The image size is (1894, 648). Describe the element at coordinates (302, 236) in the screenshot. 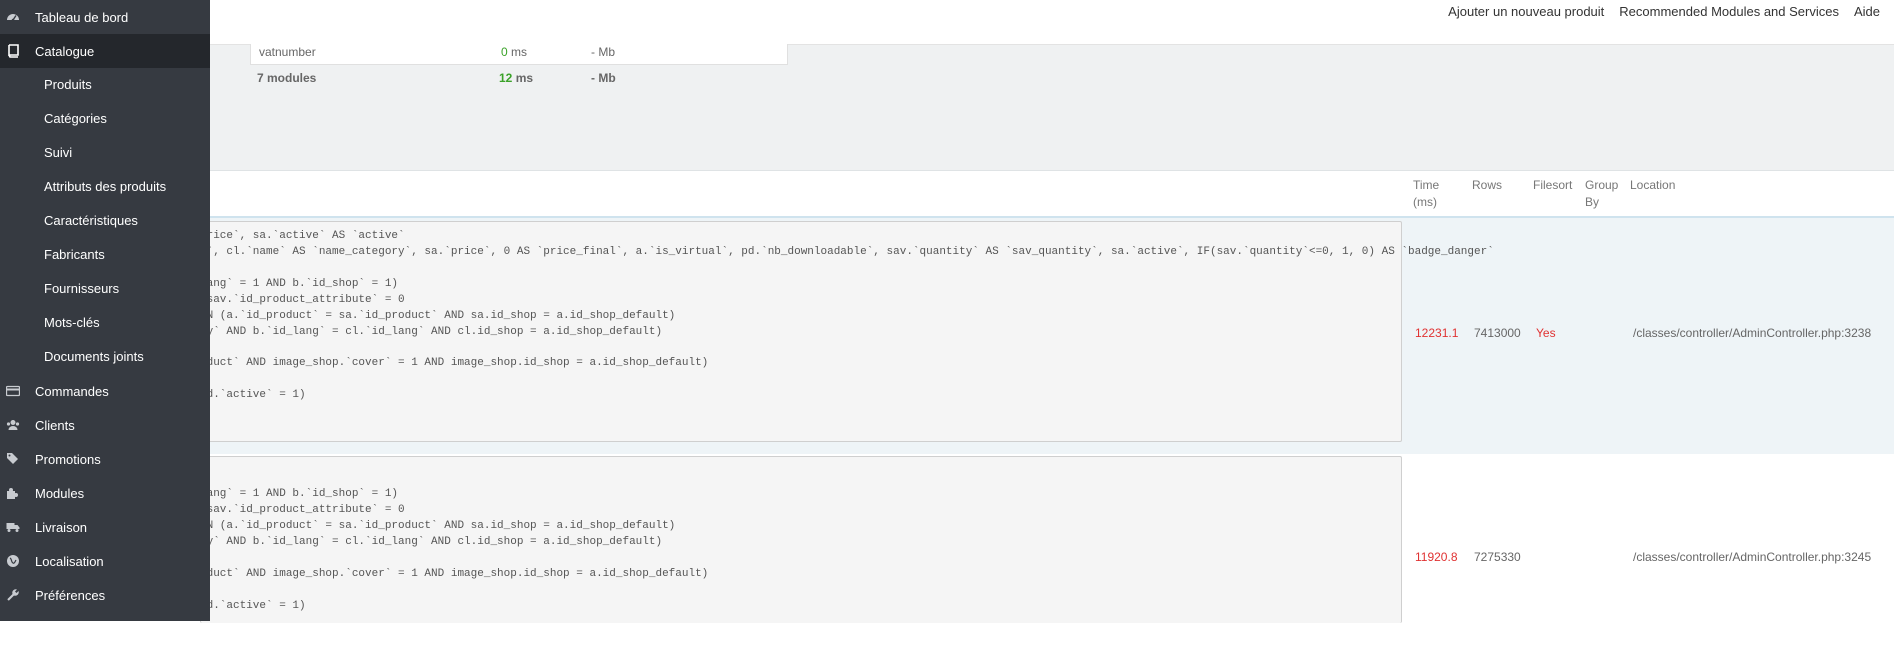

I see `code-line: price`, sa.`active` AS `active`` at that location.